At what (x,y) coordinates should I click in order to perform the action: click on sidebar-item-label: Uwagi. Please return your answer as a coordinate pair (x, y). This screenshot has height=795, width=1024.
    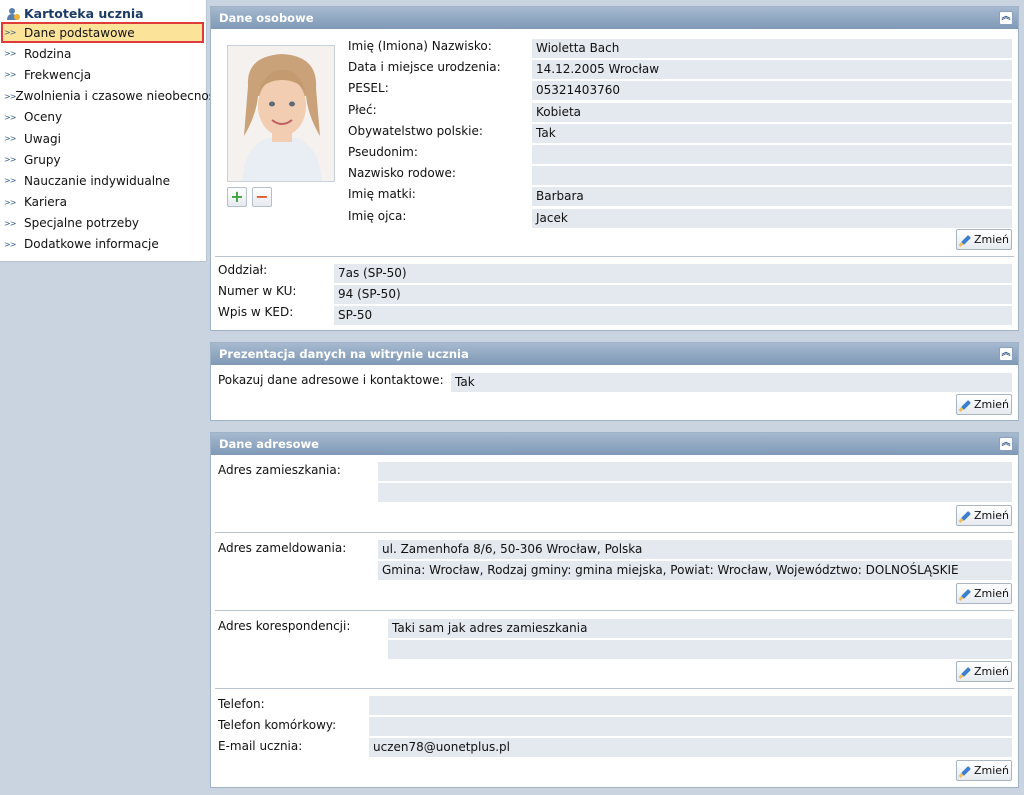
    Looking at the image, I should click on (42, 138).